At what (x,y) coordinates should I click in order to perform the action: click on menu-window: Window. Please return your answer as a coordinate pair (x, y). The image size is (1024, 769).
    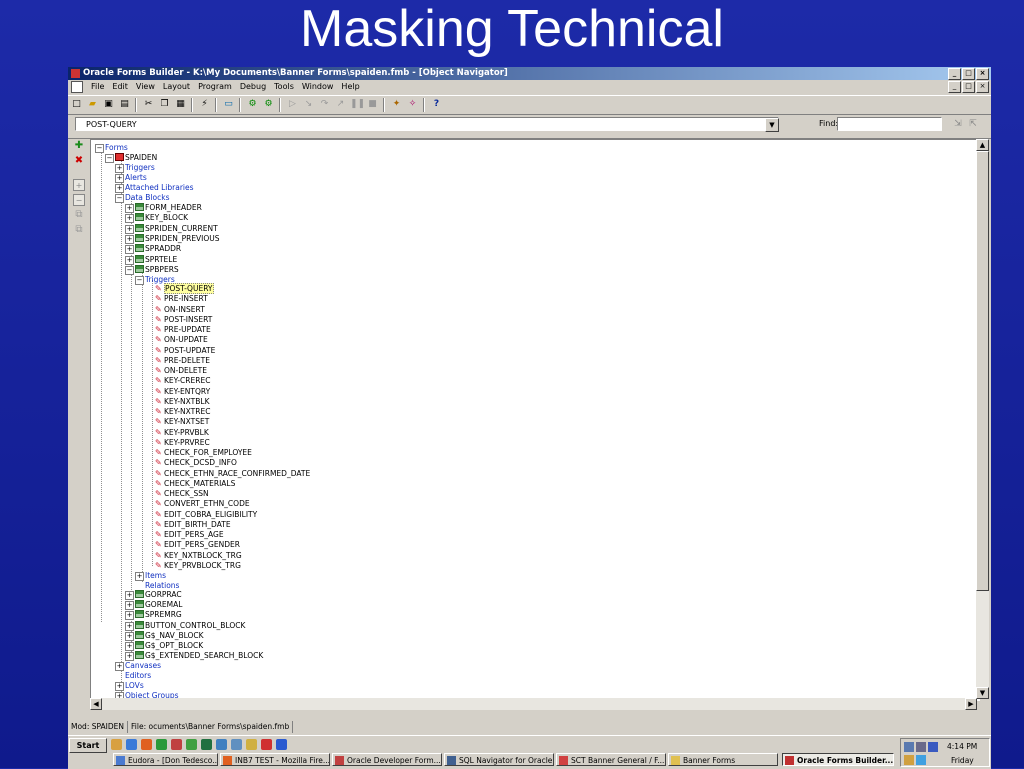
    Looking at the image, I should click on (318, 87).